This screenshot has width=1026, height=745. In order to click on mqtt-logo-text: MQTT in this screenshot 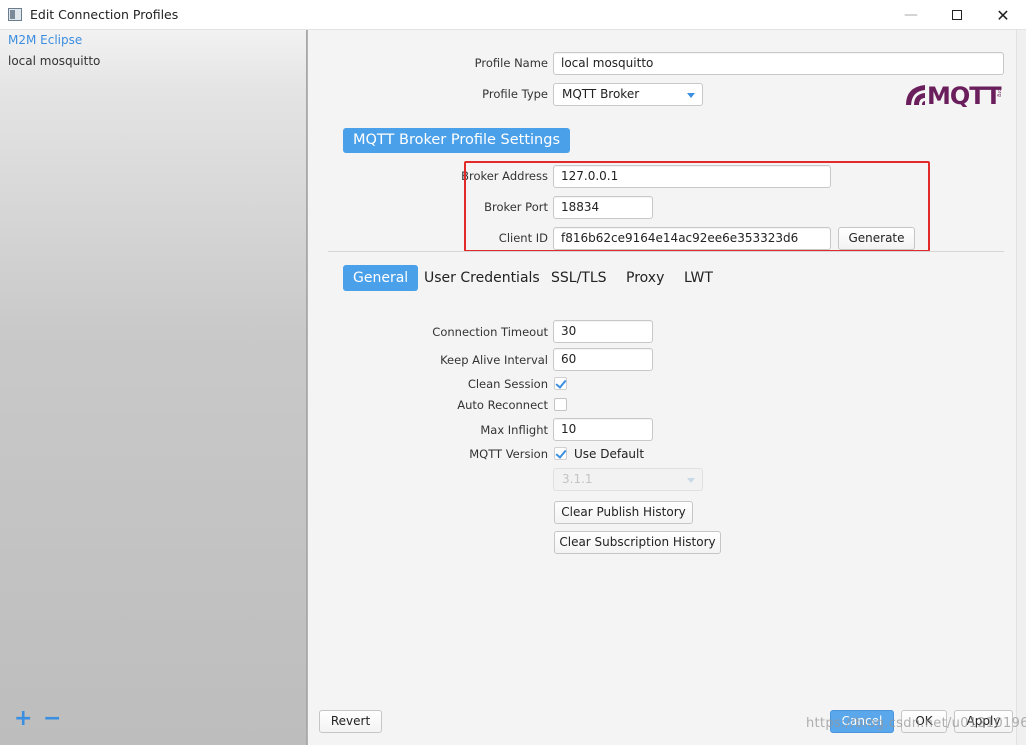, I will do `click(964, 94)`.